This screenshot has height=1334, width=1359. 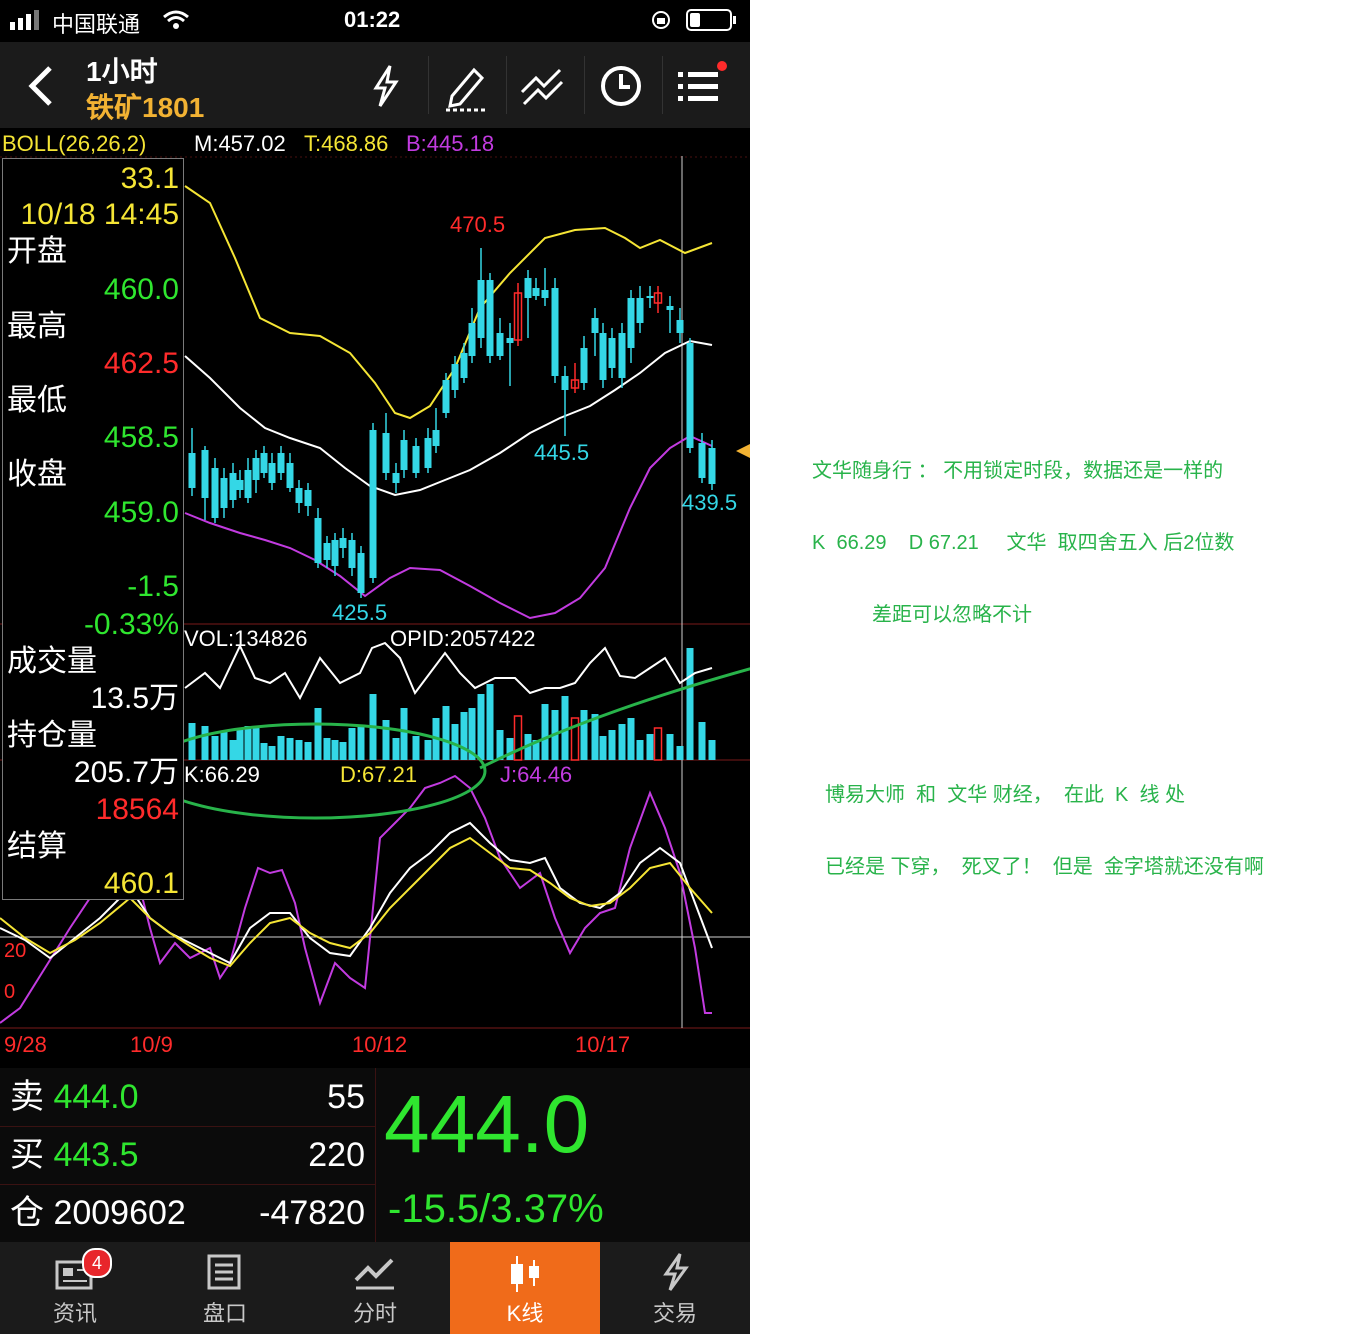 What do you see at coordinates (661, 20) in the screenshot?
I see `rotation-lock-icon` at bounding box center [661, 20].